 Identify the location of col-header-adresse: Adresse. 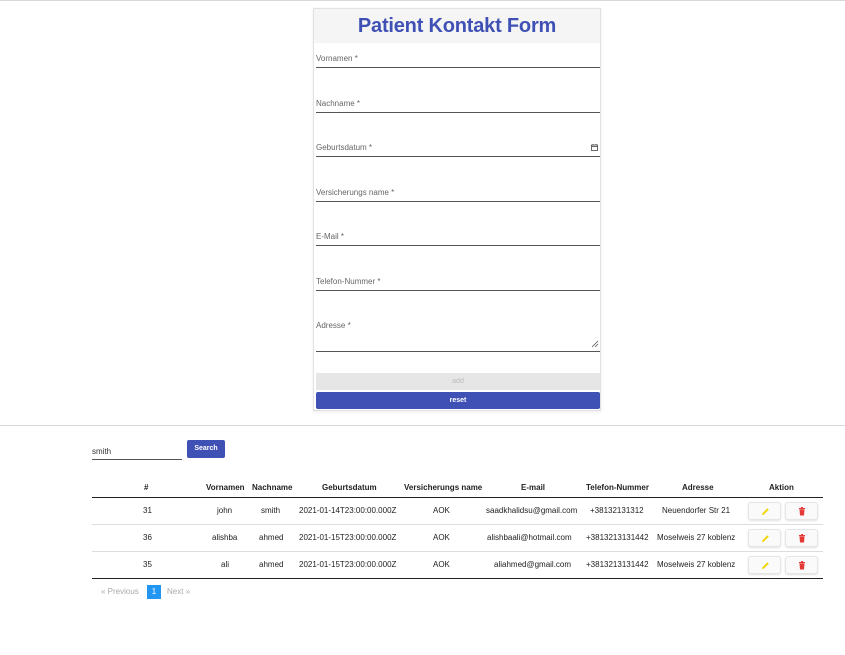
(698, 487).